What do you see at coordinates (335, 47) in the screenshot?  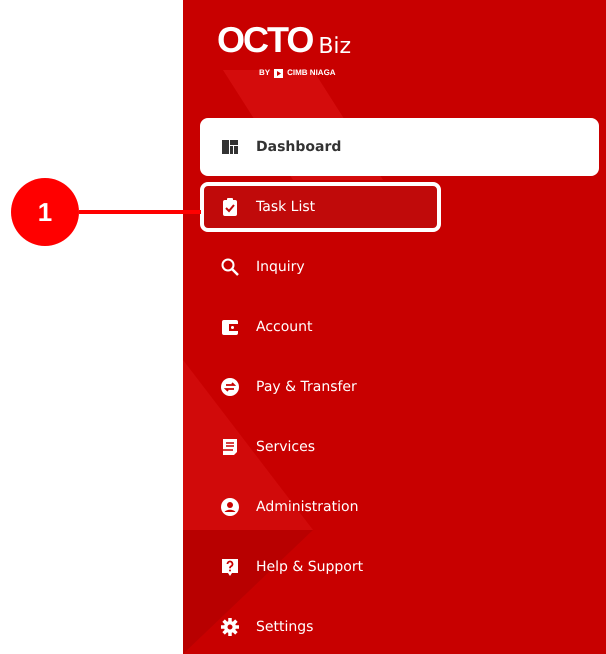 I see `logo-suffix: Biz` at bounding box center [335, 47].